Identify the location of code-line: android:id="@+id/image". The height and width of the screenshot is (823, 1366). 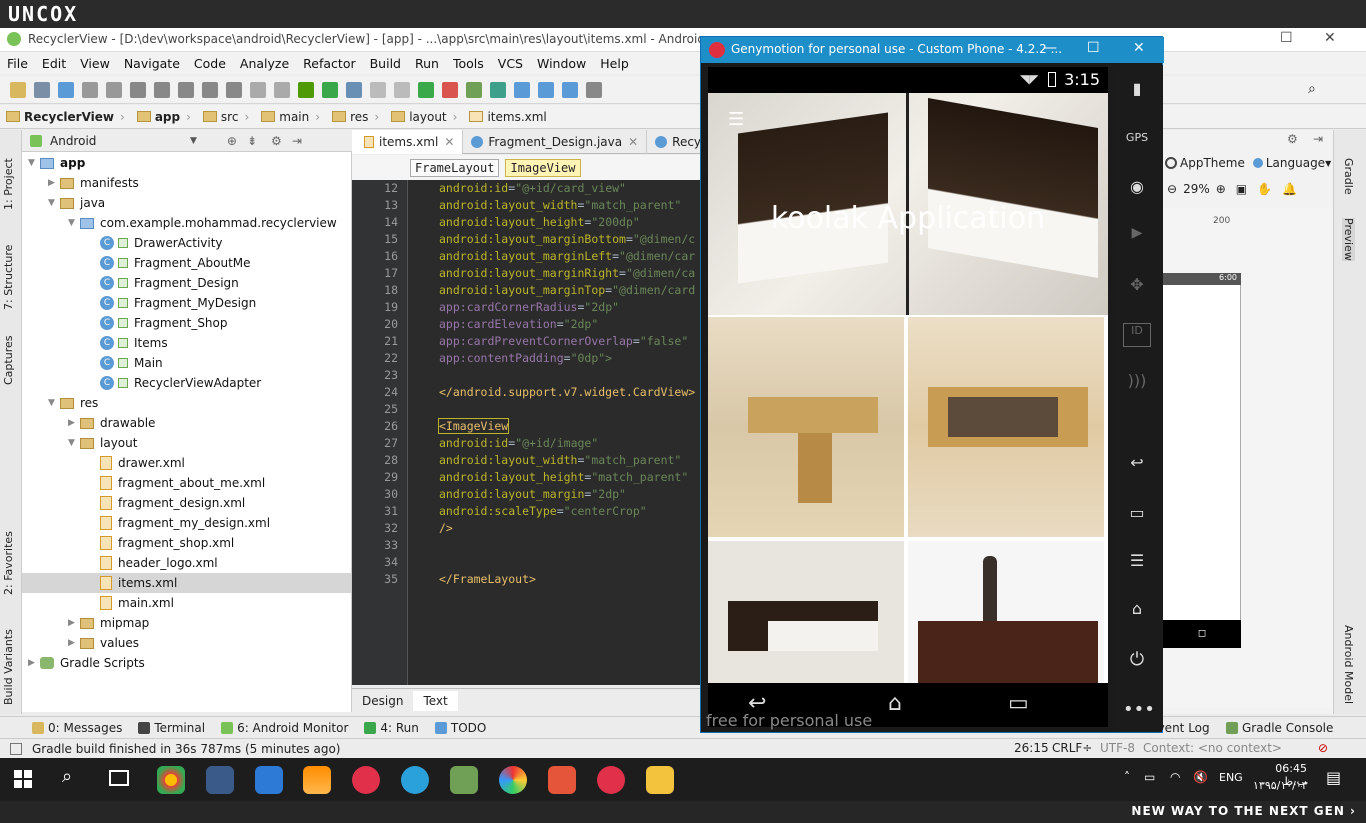
(518, 443).